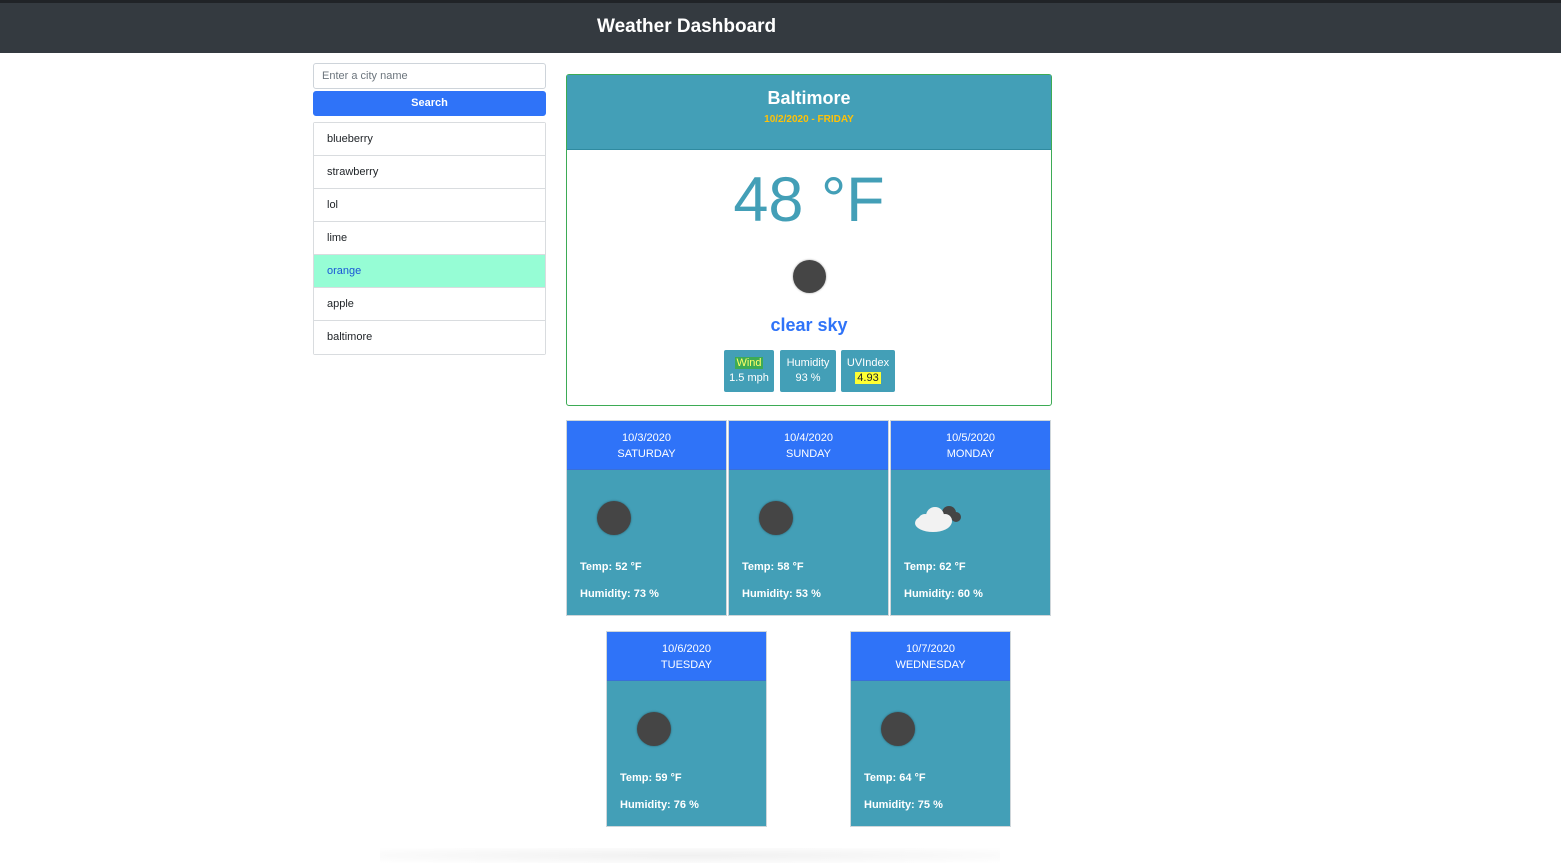 Image resolution: width=1561 pixels, height=863 pixels. Describe the element at coordinates (619, 594) in the screenshot. I see `forecast-humidity: Humidity: 73 %` at that location.